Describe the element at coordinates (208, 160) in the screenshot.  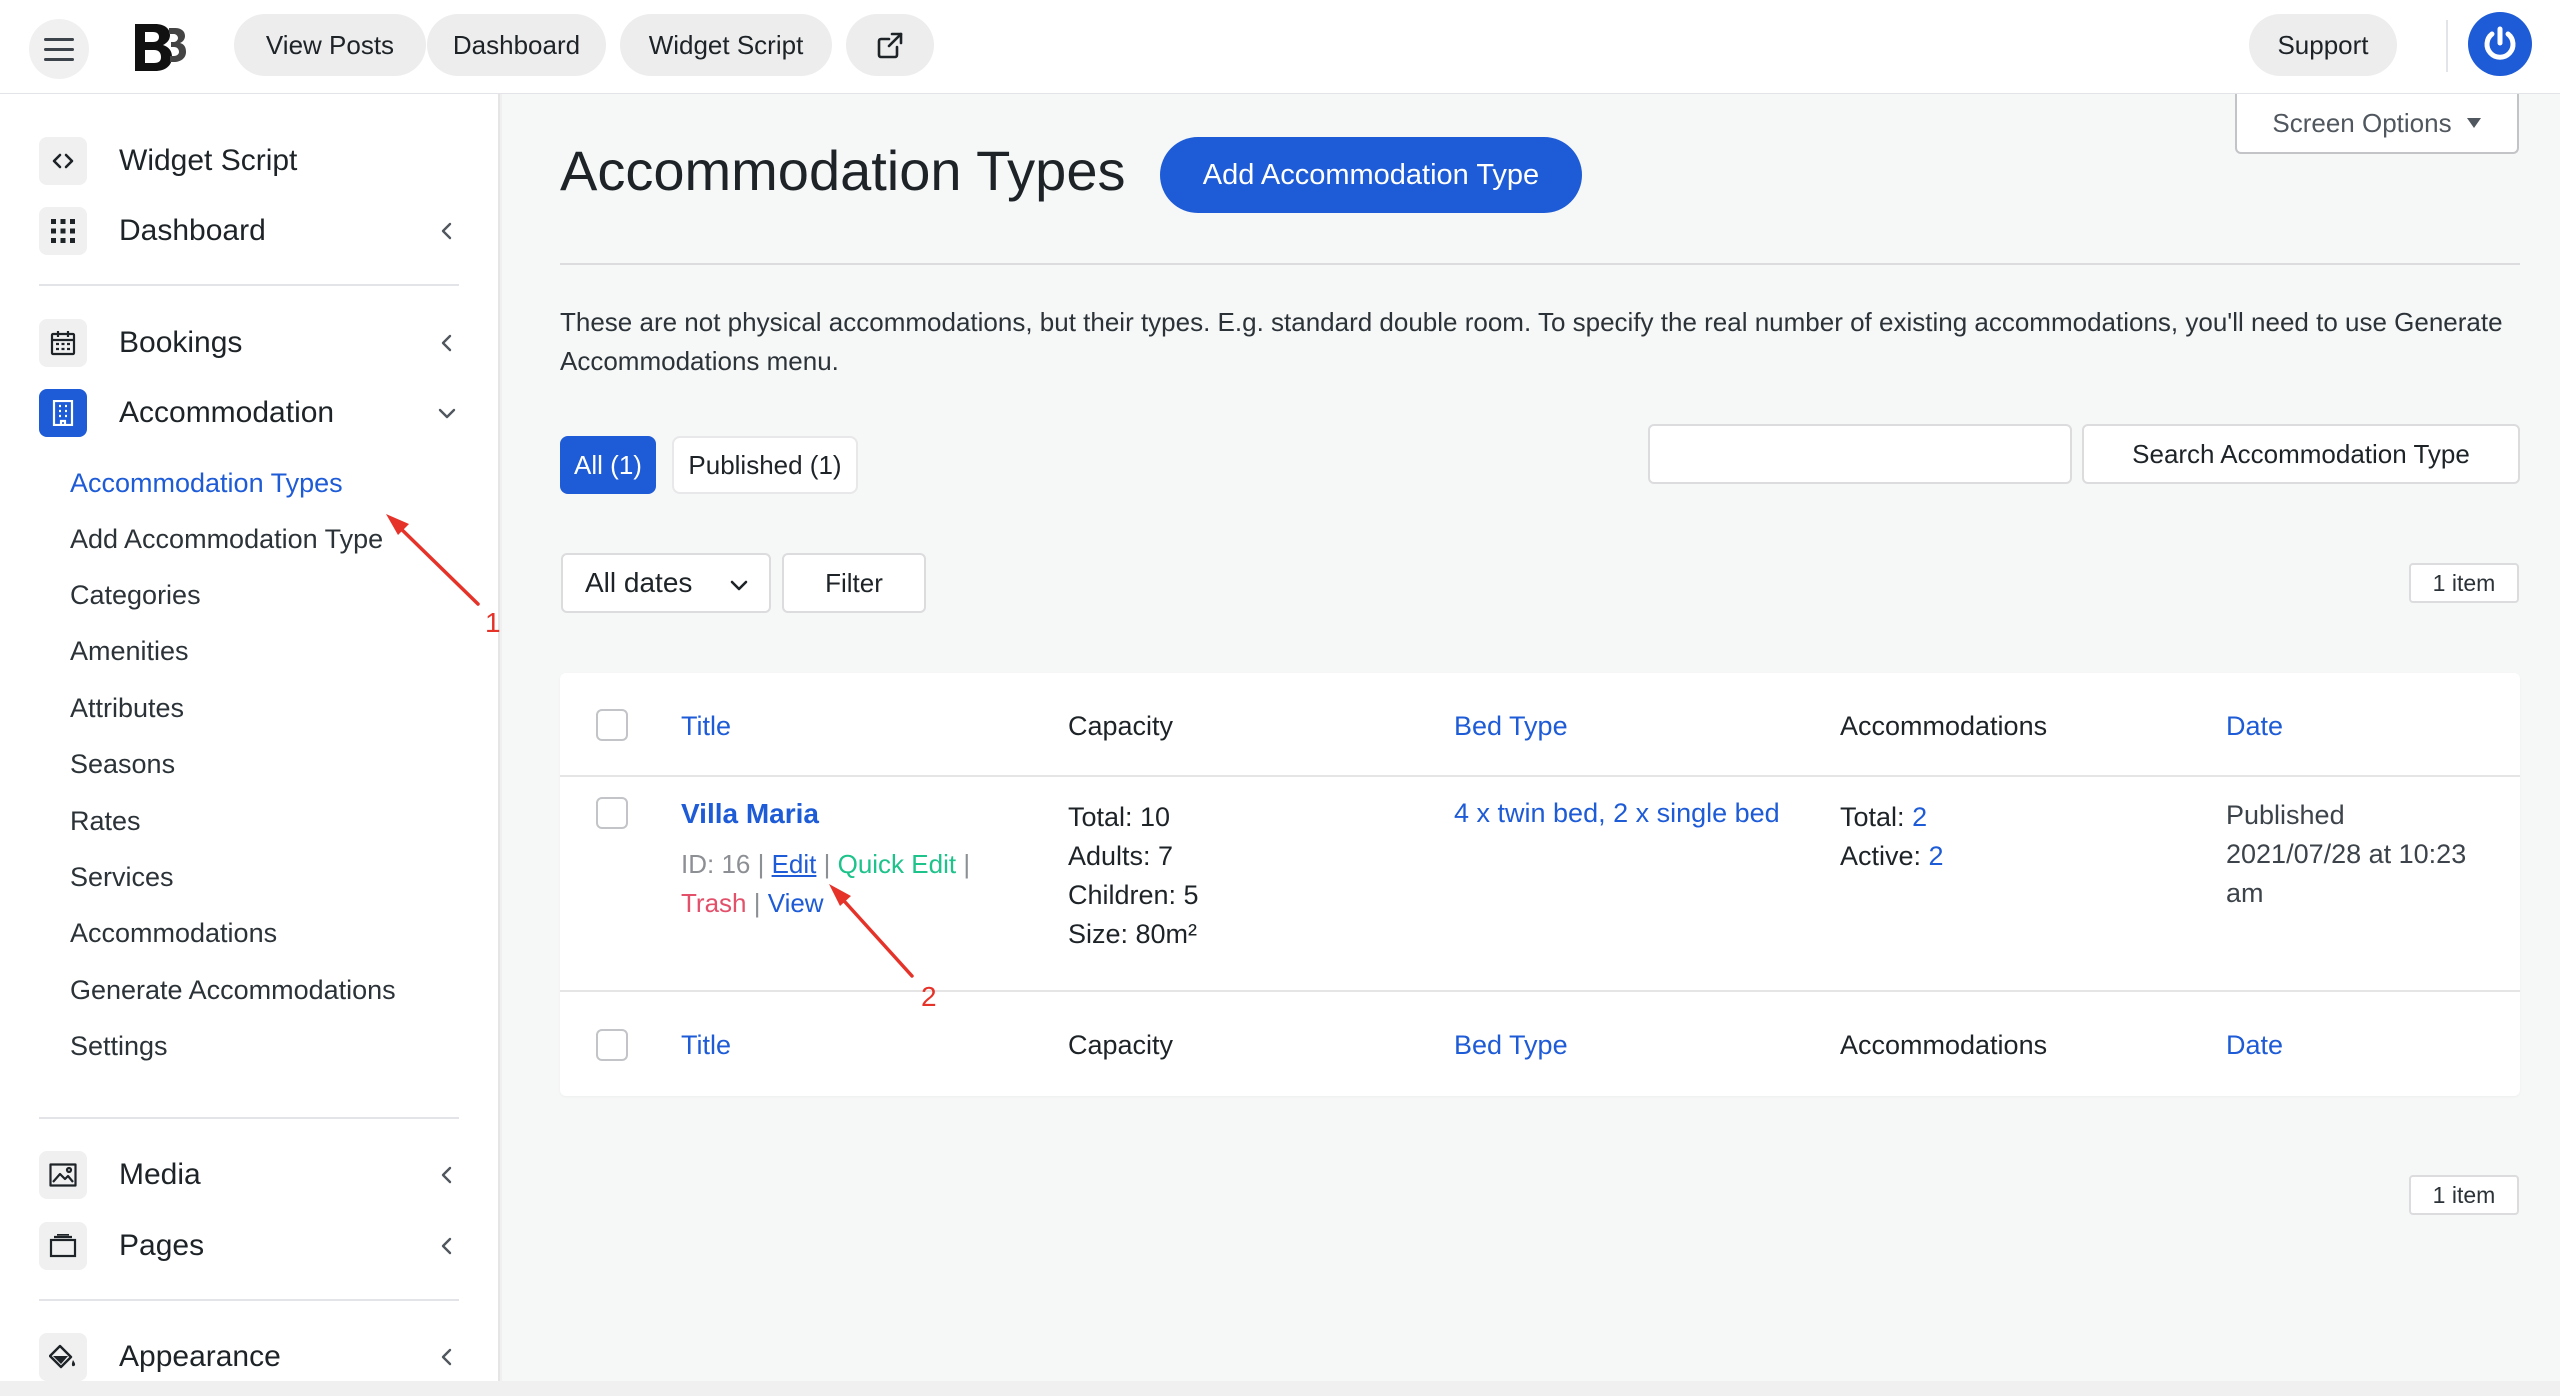
I see `sidebar-item-label: Widget Script` at that location.